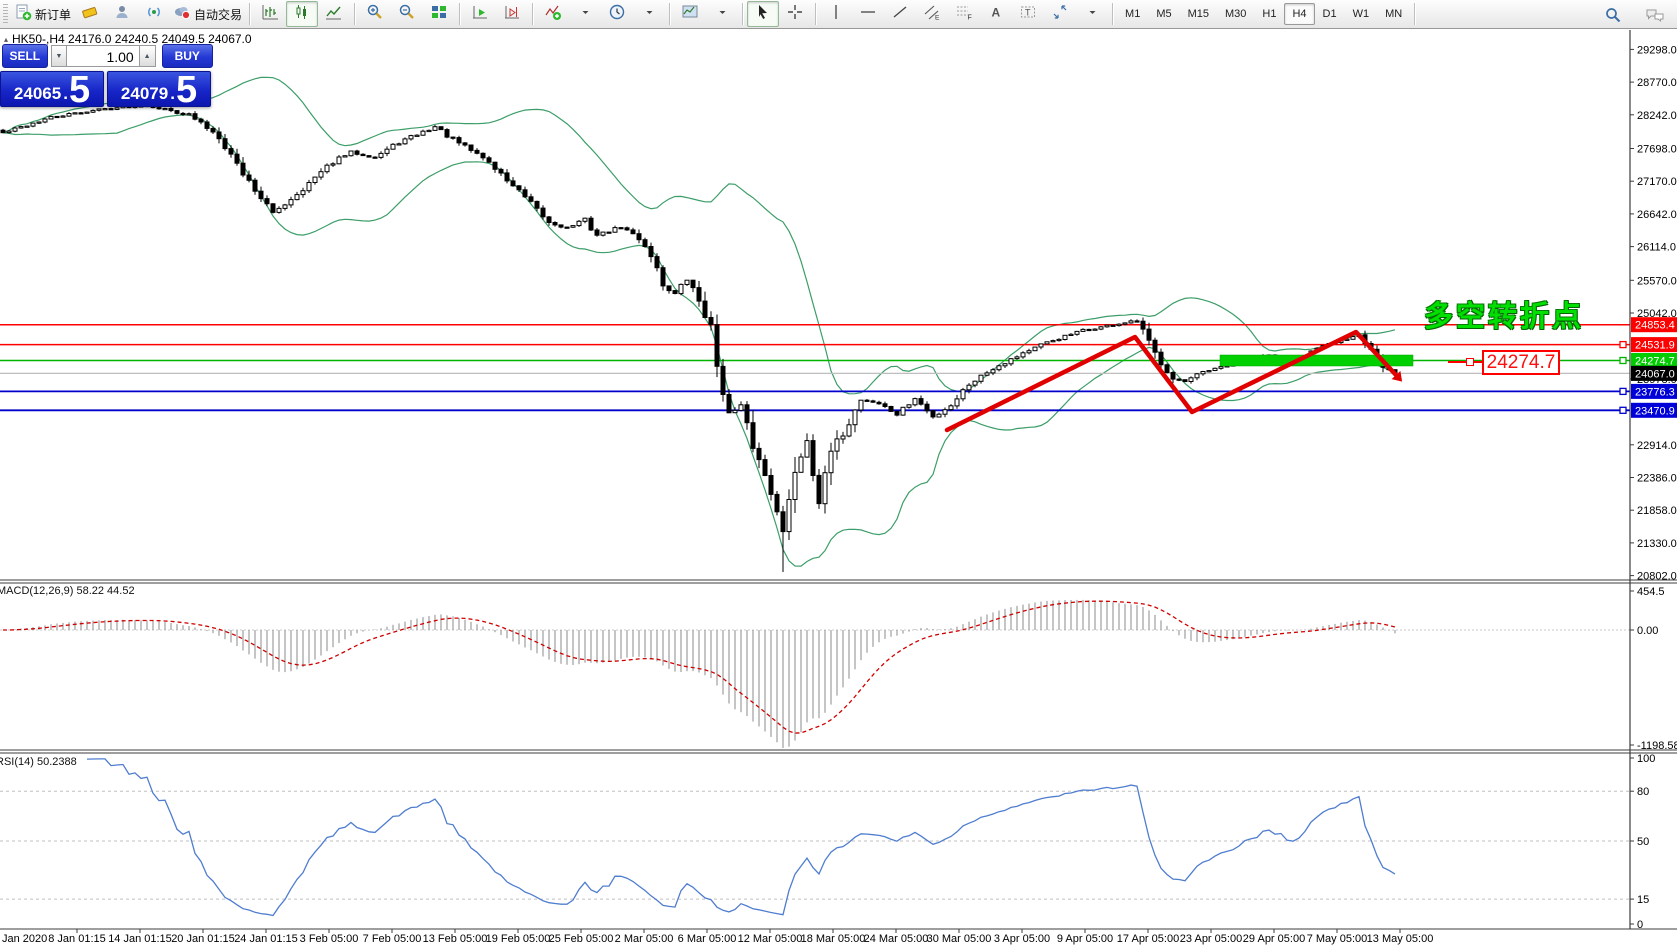  I want to click on price-tick-label: 21858.0, so click(1657, 511).